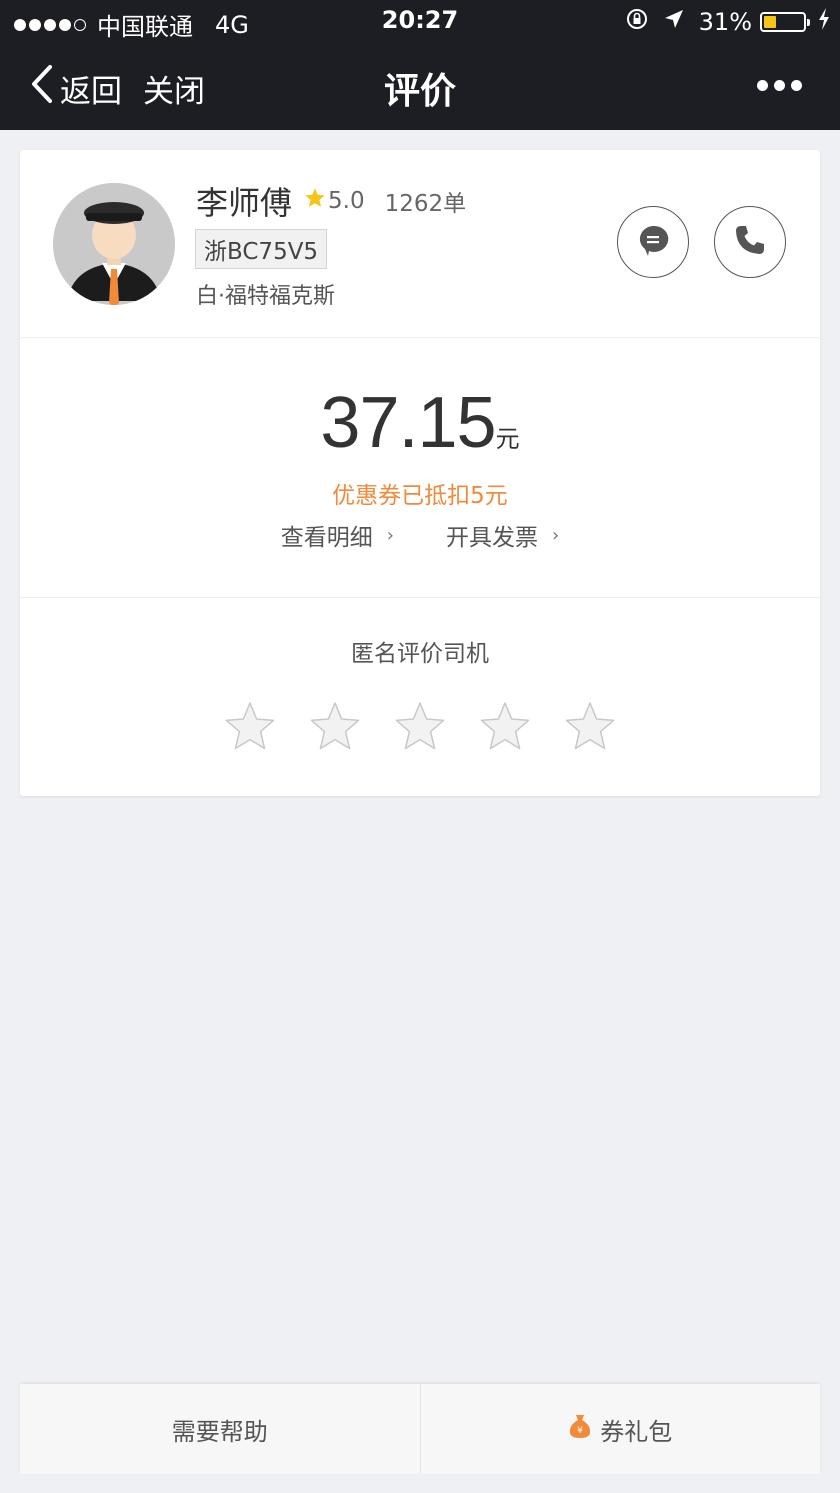  Describe the element at coordinates (785, 22) in the screenshot. I see `battery-icon` at that location.